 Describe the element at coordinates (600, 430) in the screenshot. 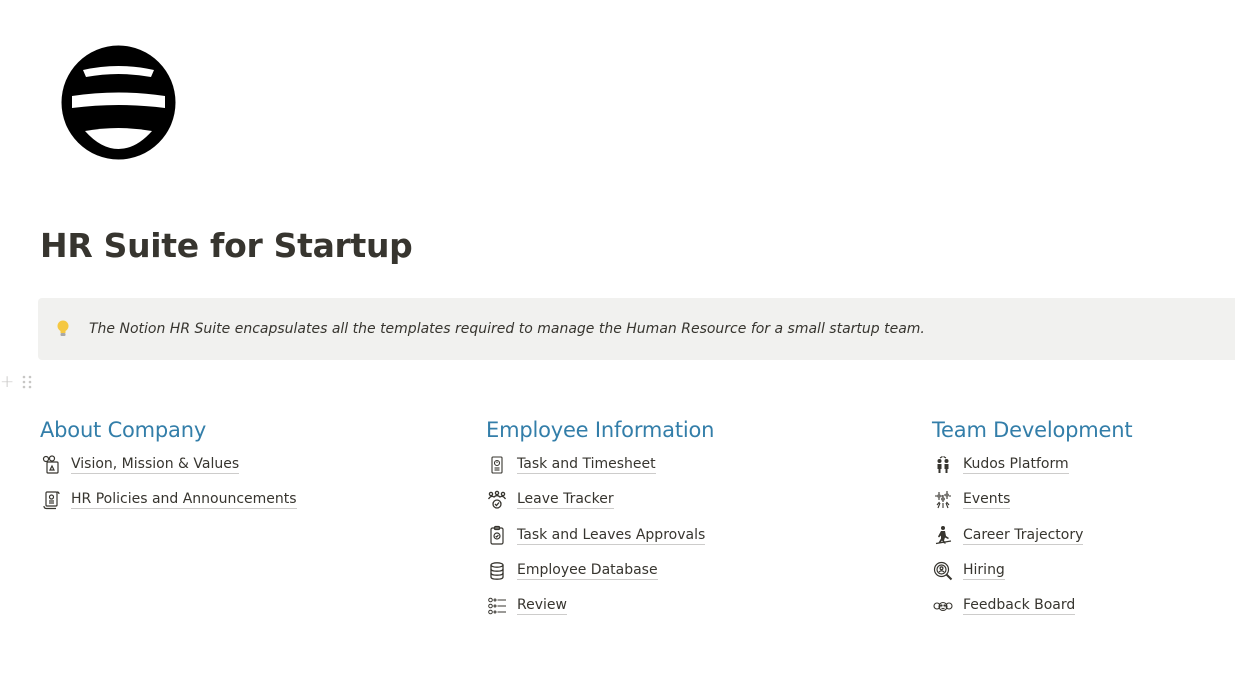

I see `section-heading: Employee Information` at that location.